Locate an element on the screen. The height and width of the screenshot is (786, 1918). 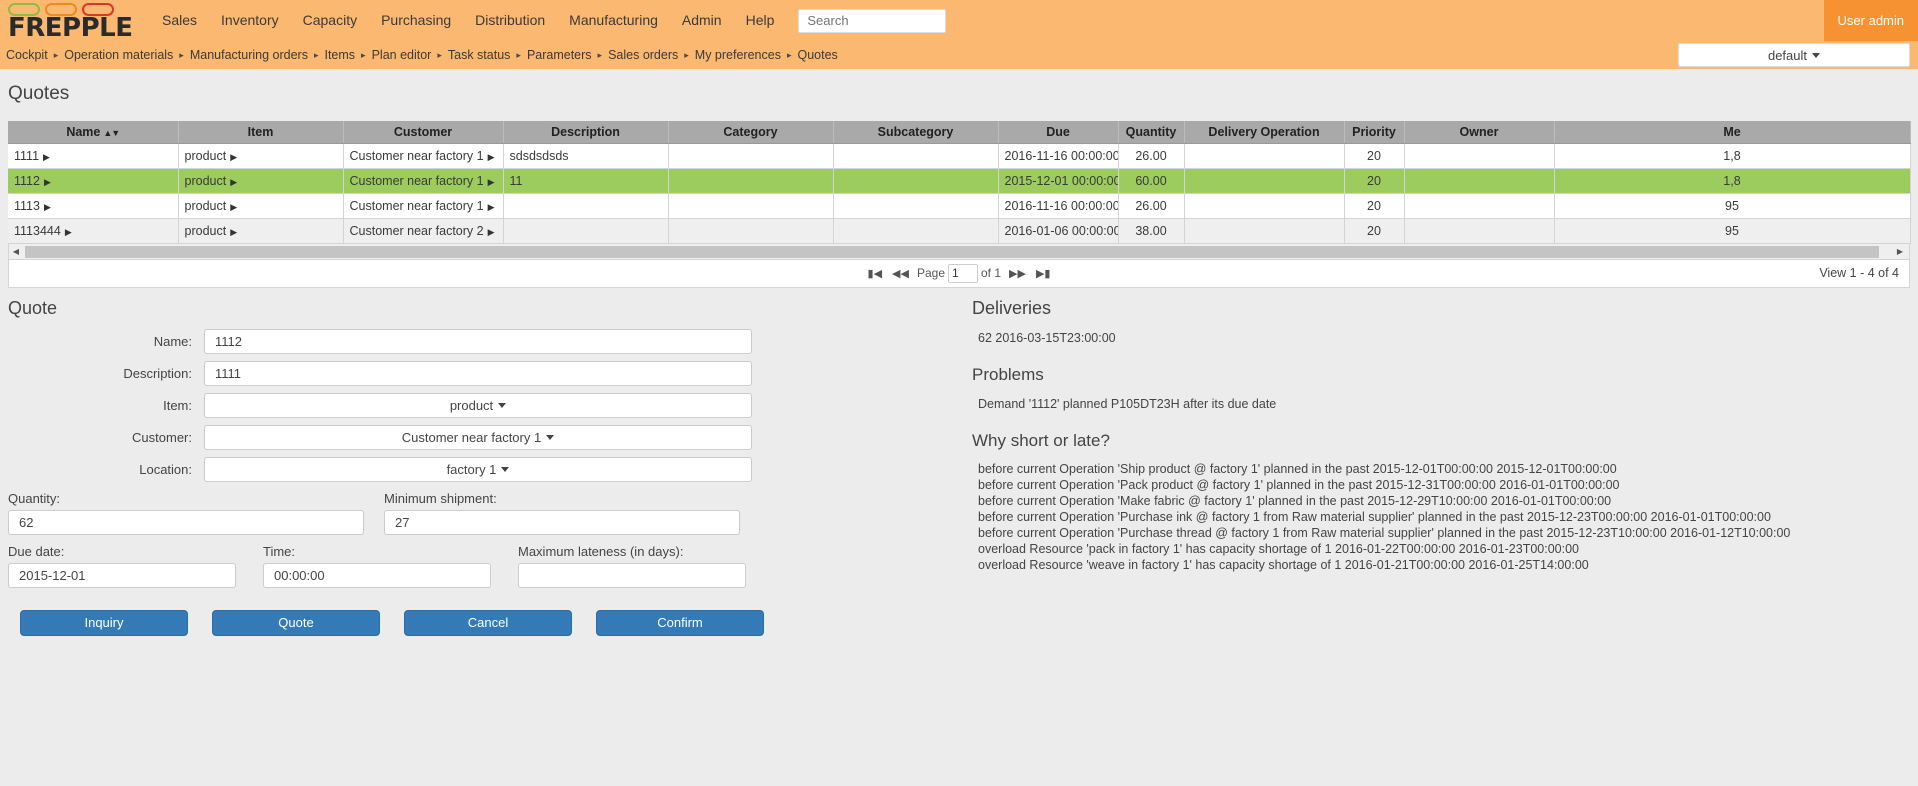
breadcrumb-item-quotes: Quotes is located at coordinates (817, 55).